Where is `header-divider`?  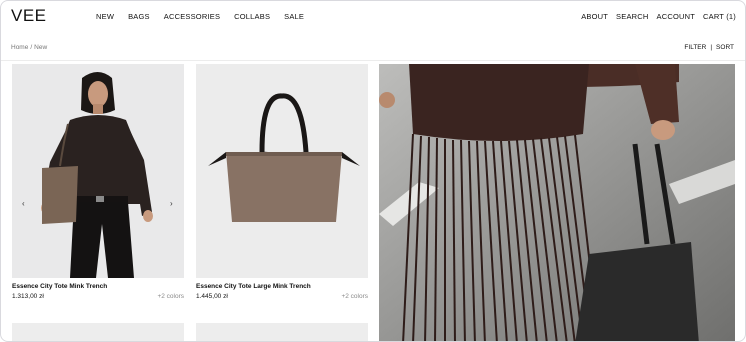
header-divider is located at coordinates (373, 60).